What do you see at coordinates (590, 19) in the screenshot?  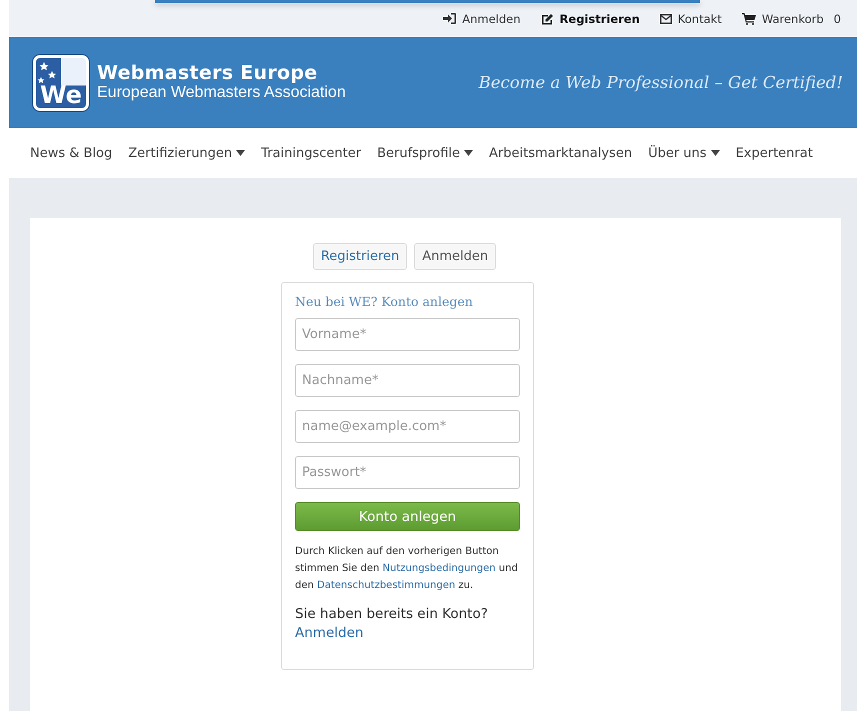 I see `top-link: Registrieren` at bounding box center [590, 19].